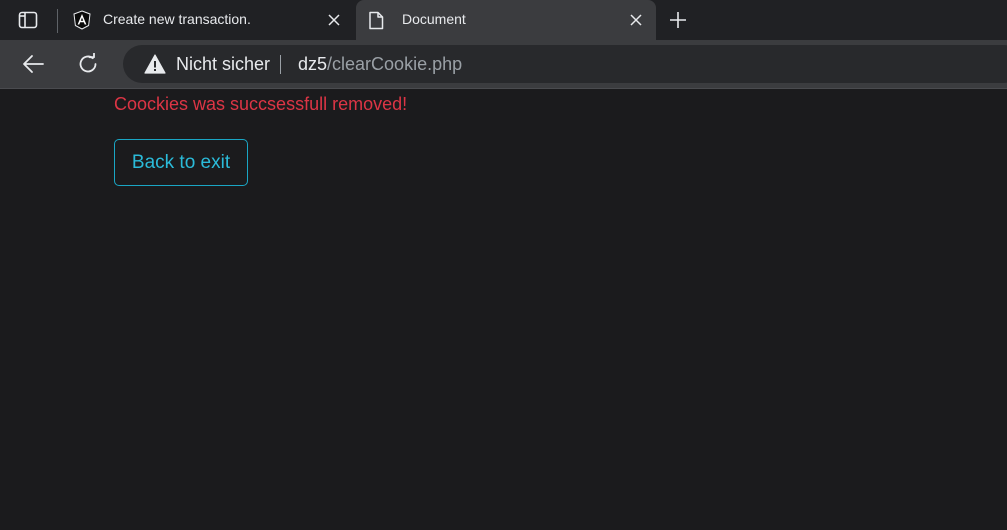 The width and height of the screenshot is (1007, 530). I want to click on tab-create-transaction: Create new transaction., so click(208, 20).